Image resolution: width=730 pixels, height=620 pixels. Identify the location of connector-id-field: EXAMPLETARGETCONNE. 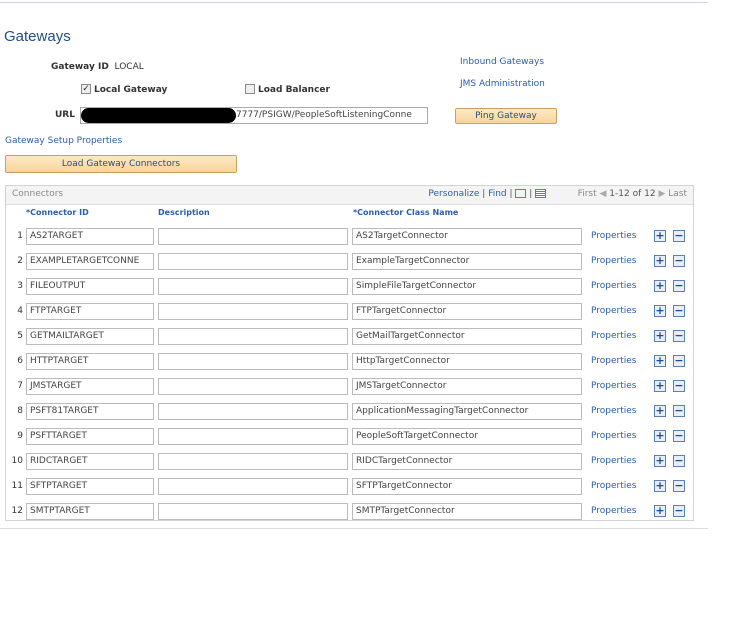
(90, 261).